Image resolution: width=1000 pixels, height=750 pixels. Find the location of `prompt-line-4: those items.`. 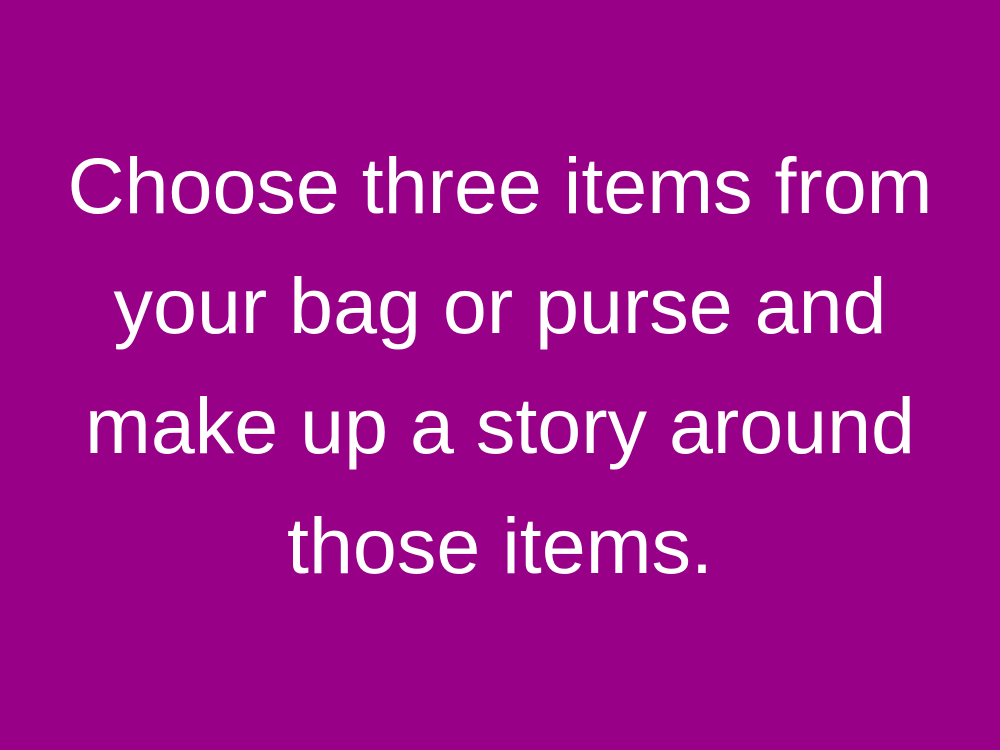

prompt-line-4: those items. is located at coordinates (500, 545).